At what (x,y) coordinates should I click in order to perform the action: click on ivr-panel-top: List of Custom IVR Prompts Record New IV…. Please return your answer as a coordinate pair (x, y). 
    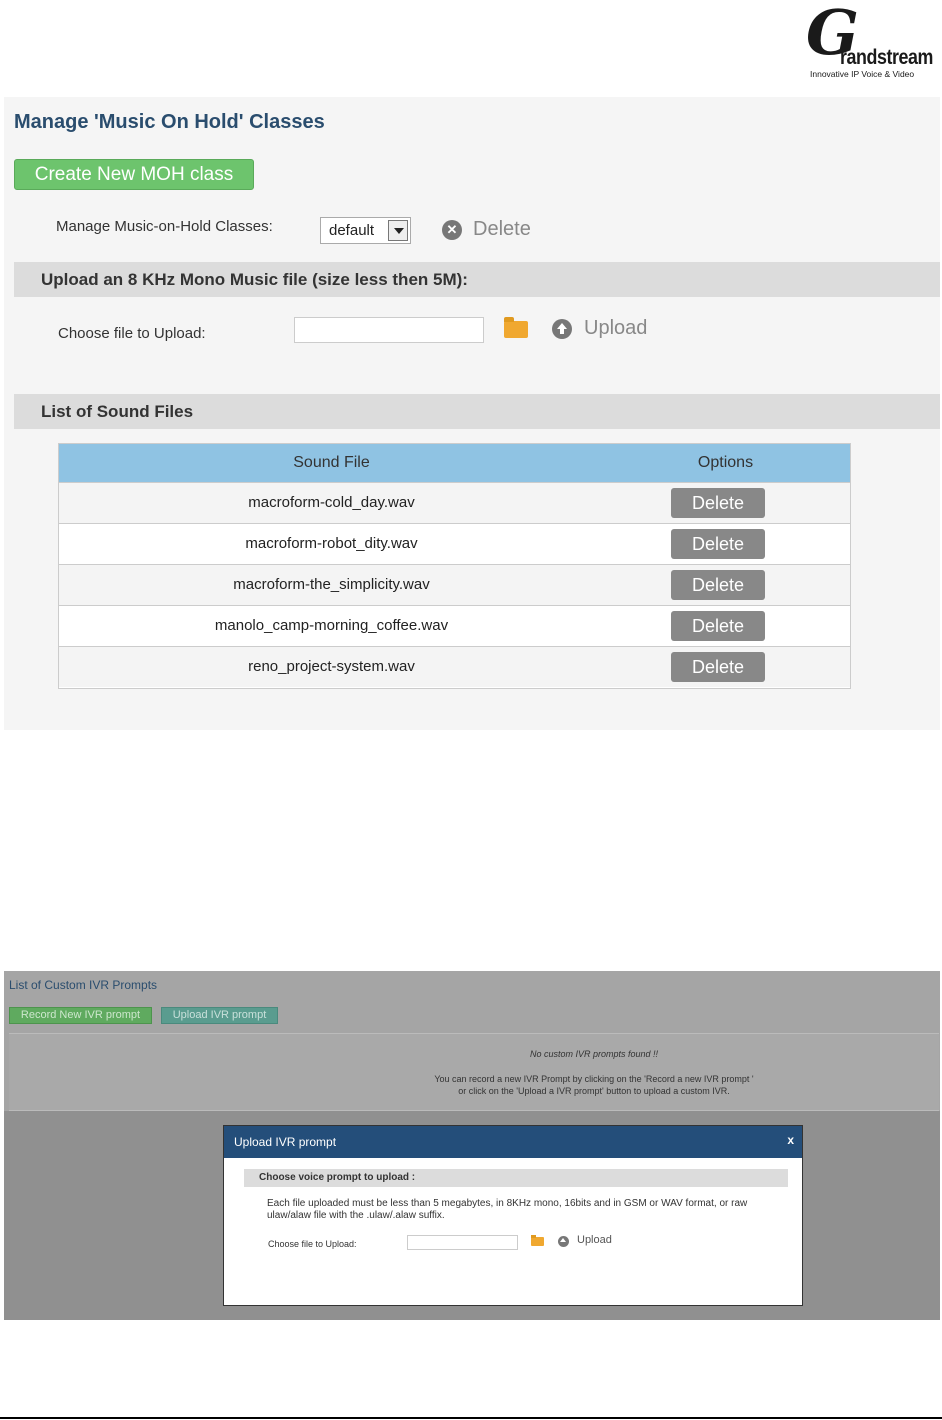
    Looking at the image, I should click on (472, 1041).